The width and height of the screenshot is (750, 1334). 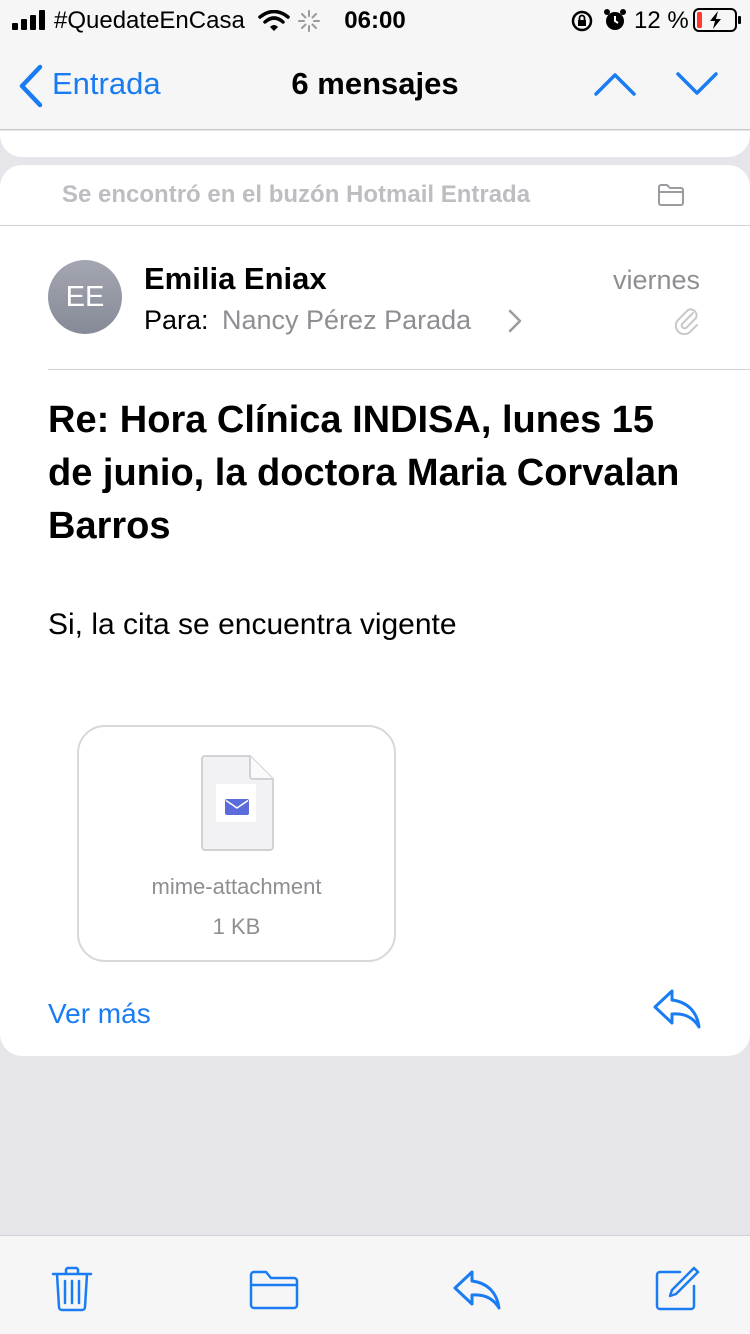 I want to click on header-divider, so click(x=399, y=369).